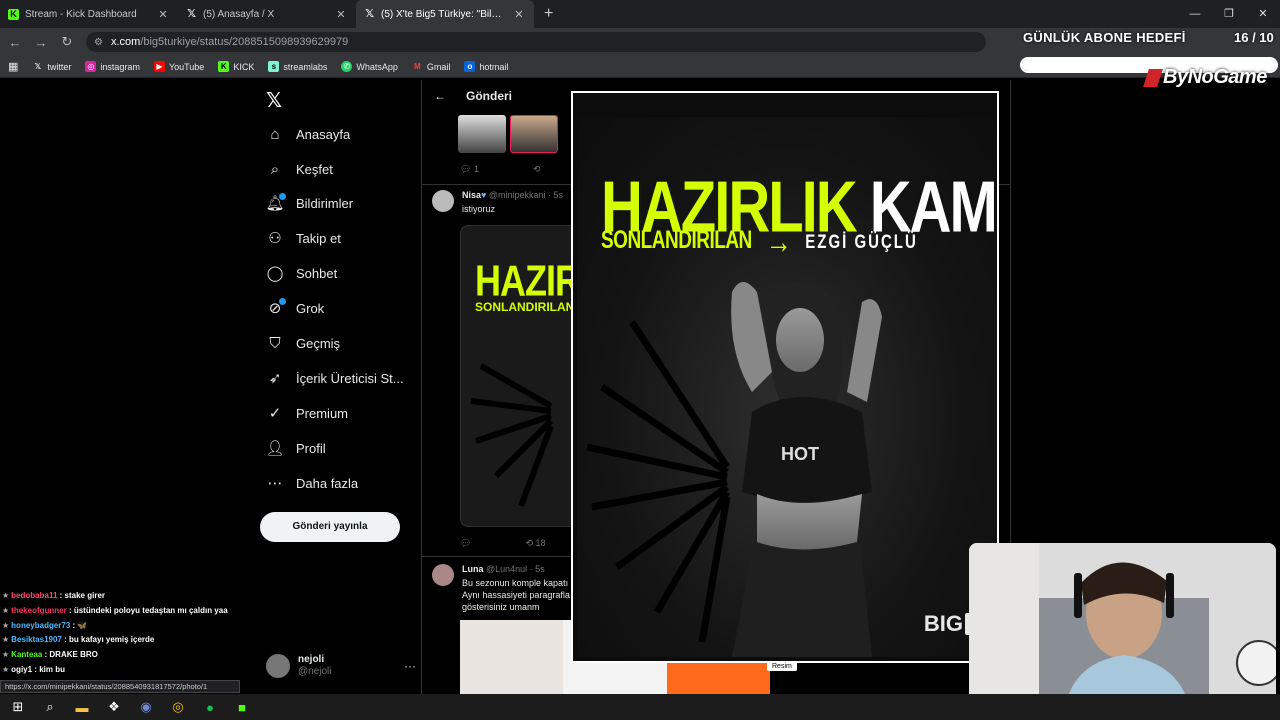 This screenshot has width=1280, height=720. What do you see at coordinates (15, 42) in the screenshot?
I see `back-icon: ←` at bounding box center [15, 42].